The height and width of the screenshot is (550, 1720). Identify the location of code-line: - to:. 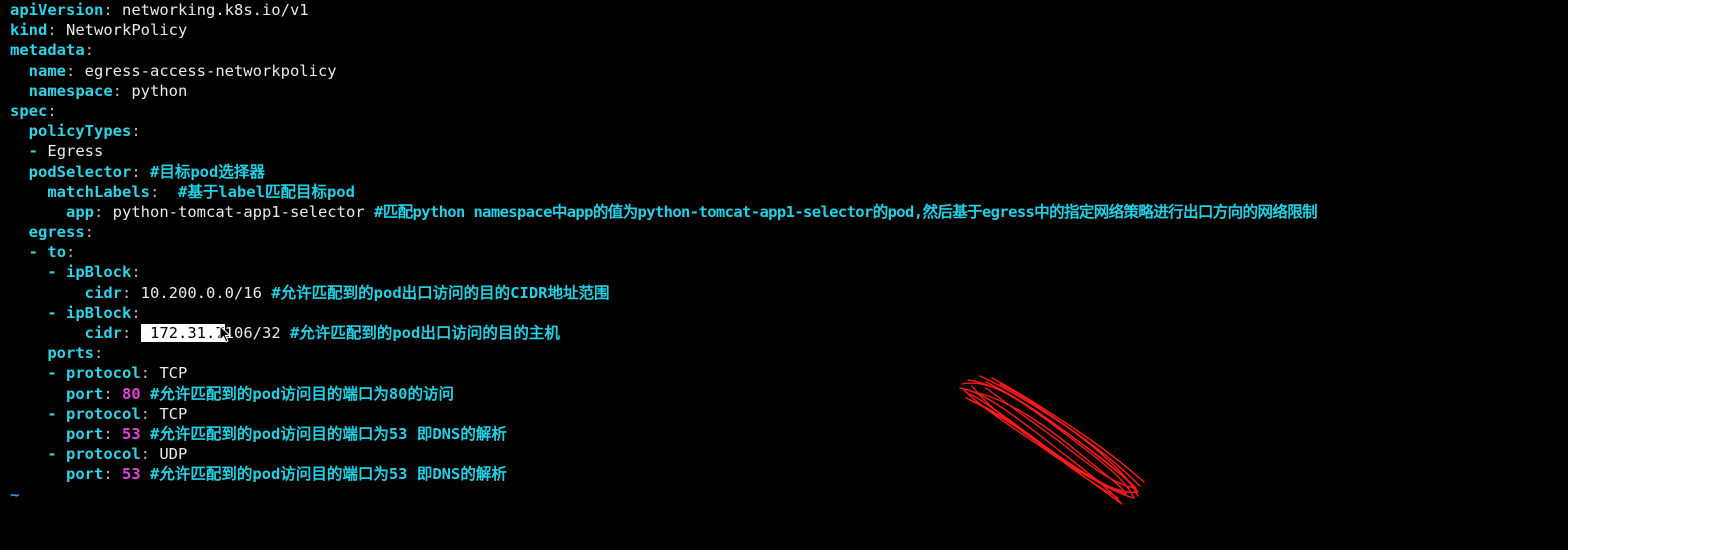
(52, 252).